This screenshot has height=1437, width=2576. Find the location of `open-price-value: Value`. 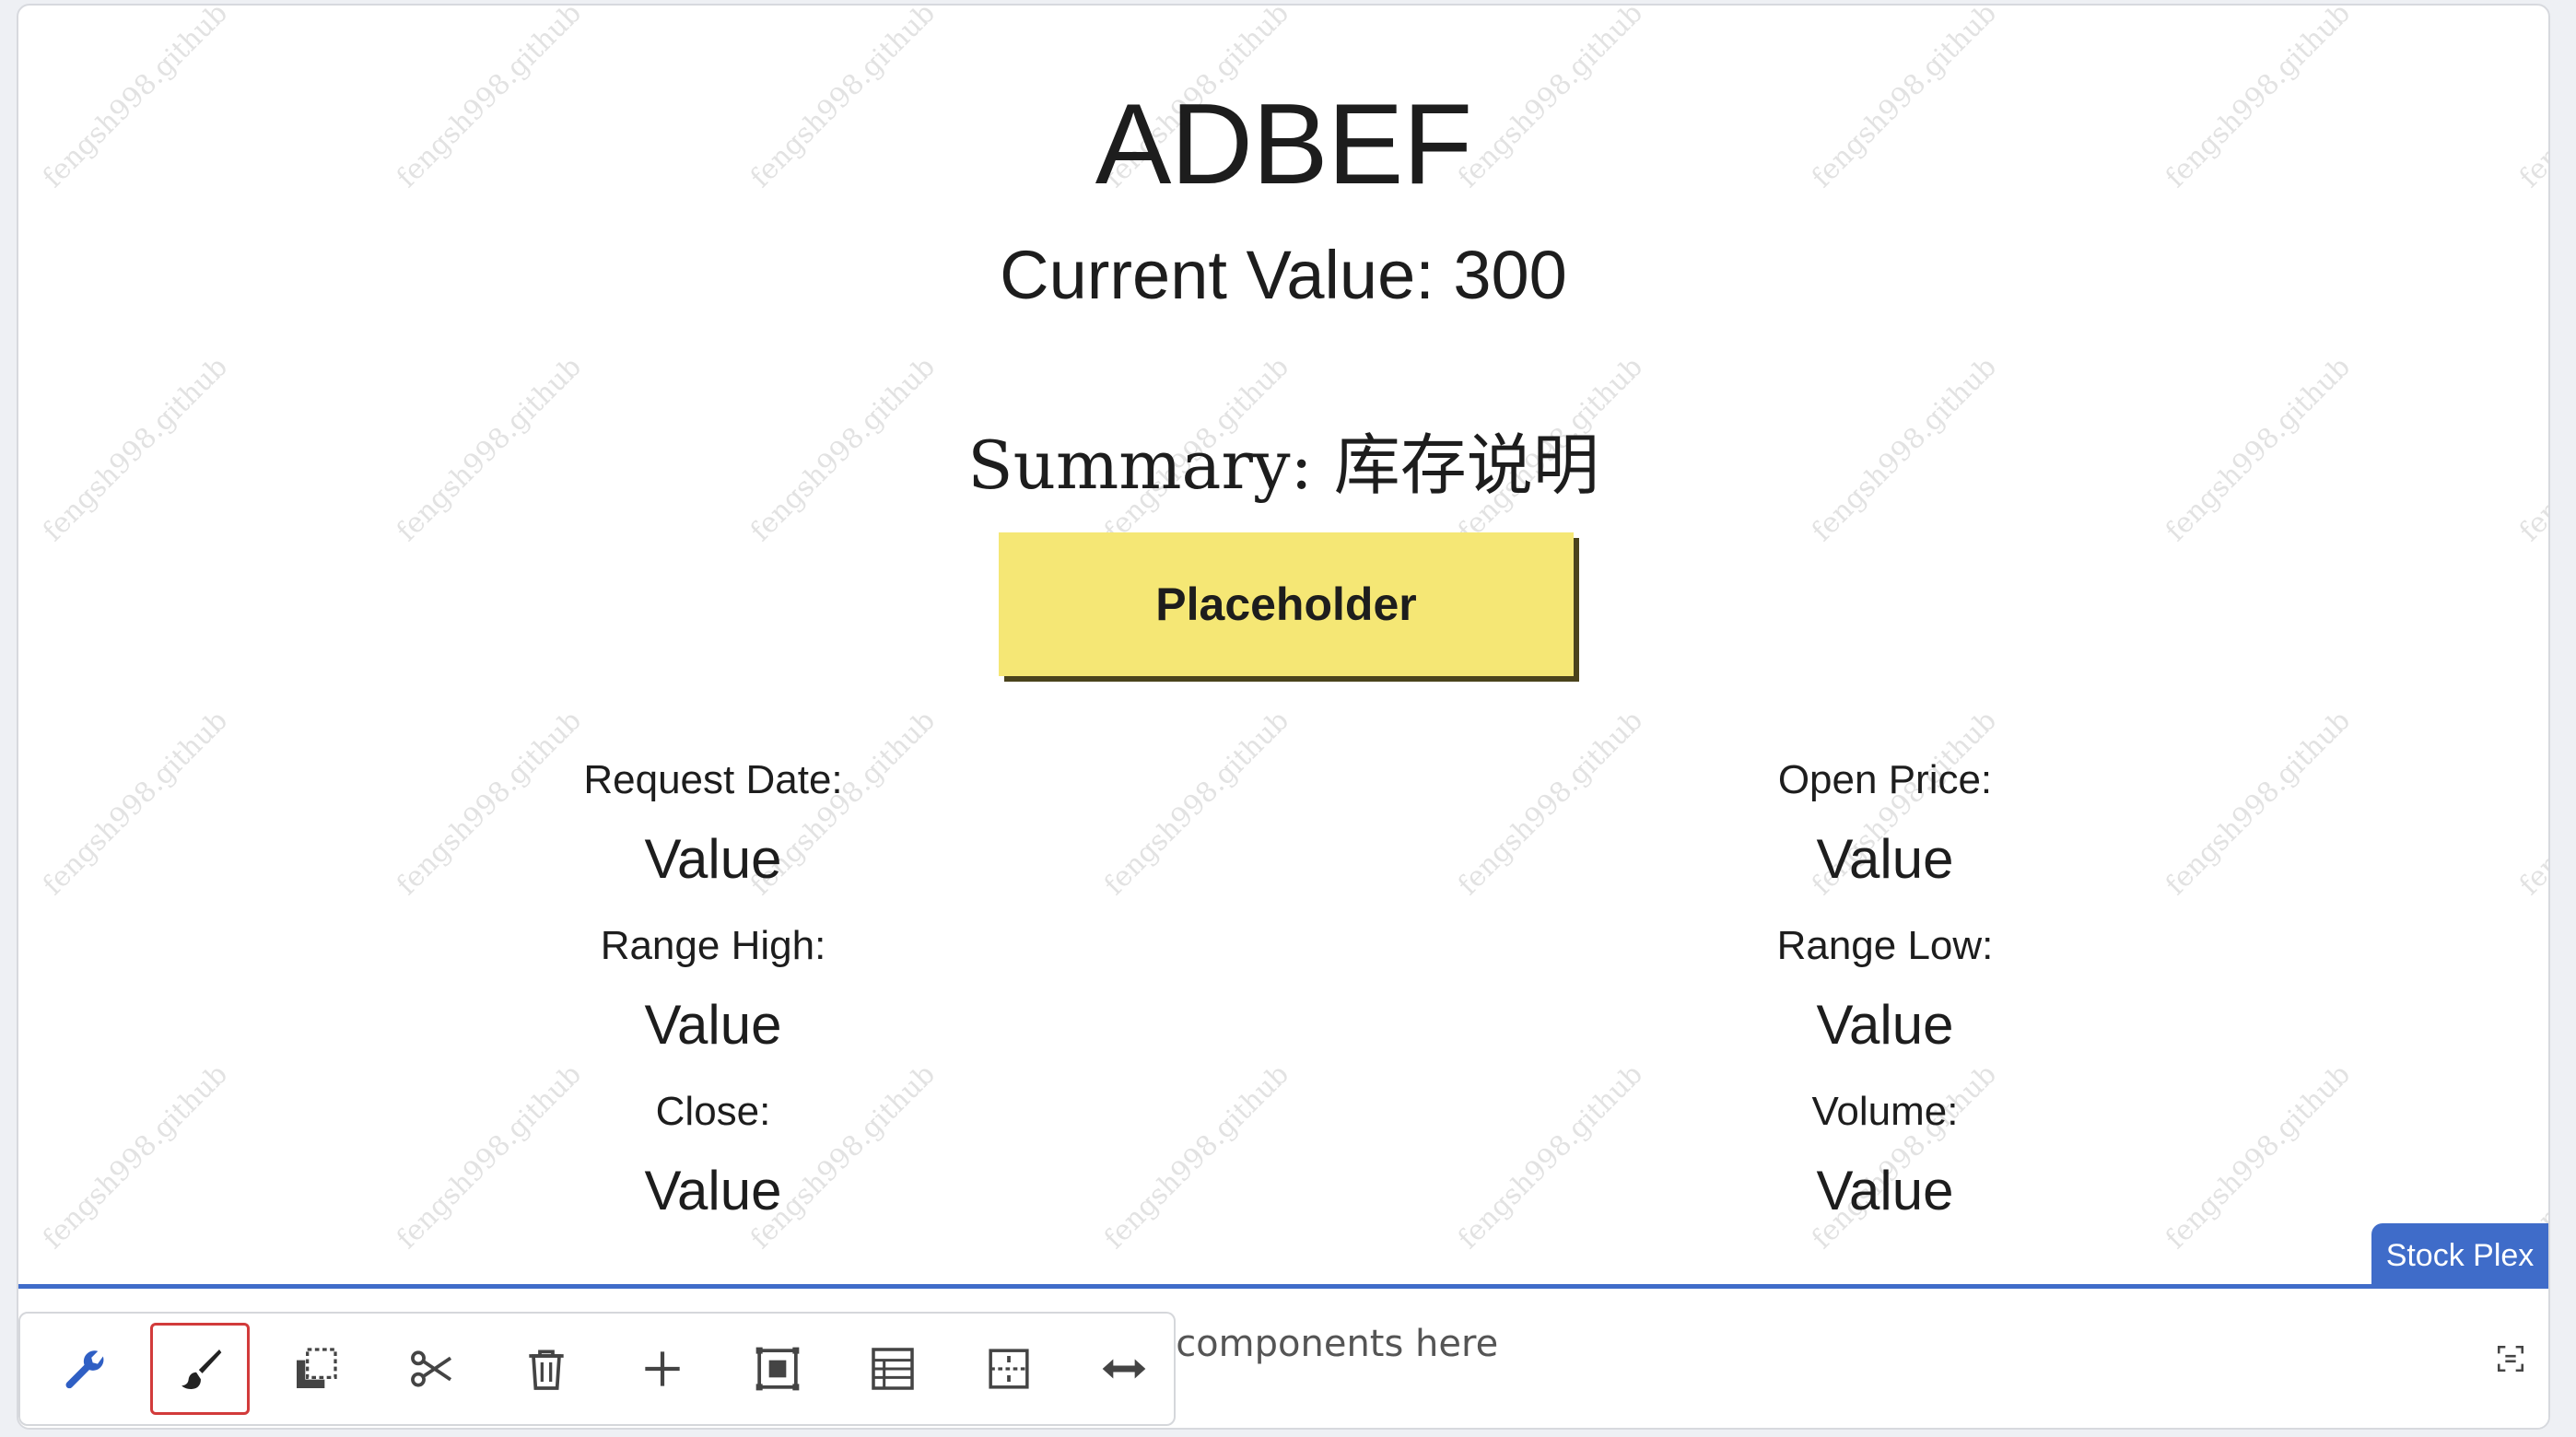

open-price-value: Value is located at coordinates (1885, 859).